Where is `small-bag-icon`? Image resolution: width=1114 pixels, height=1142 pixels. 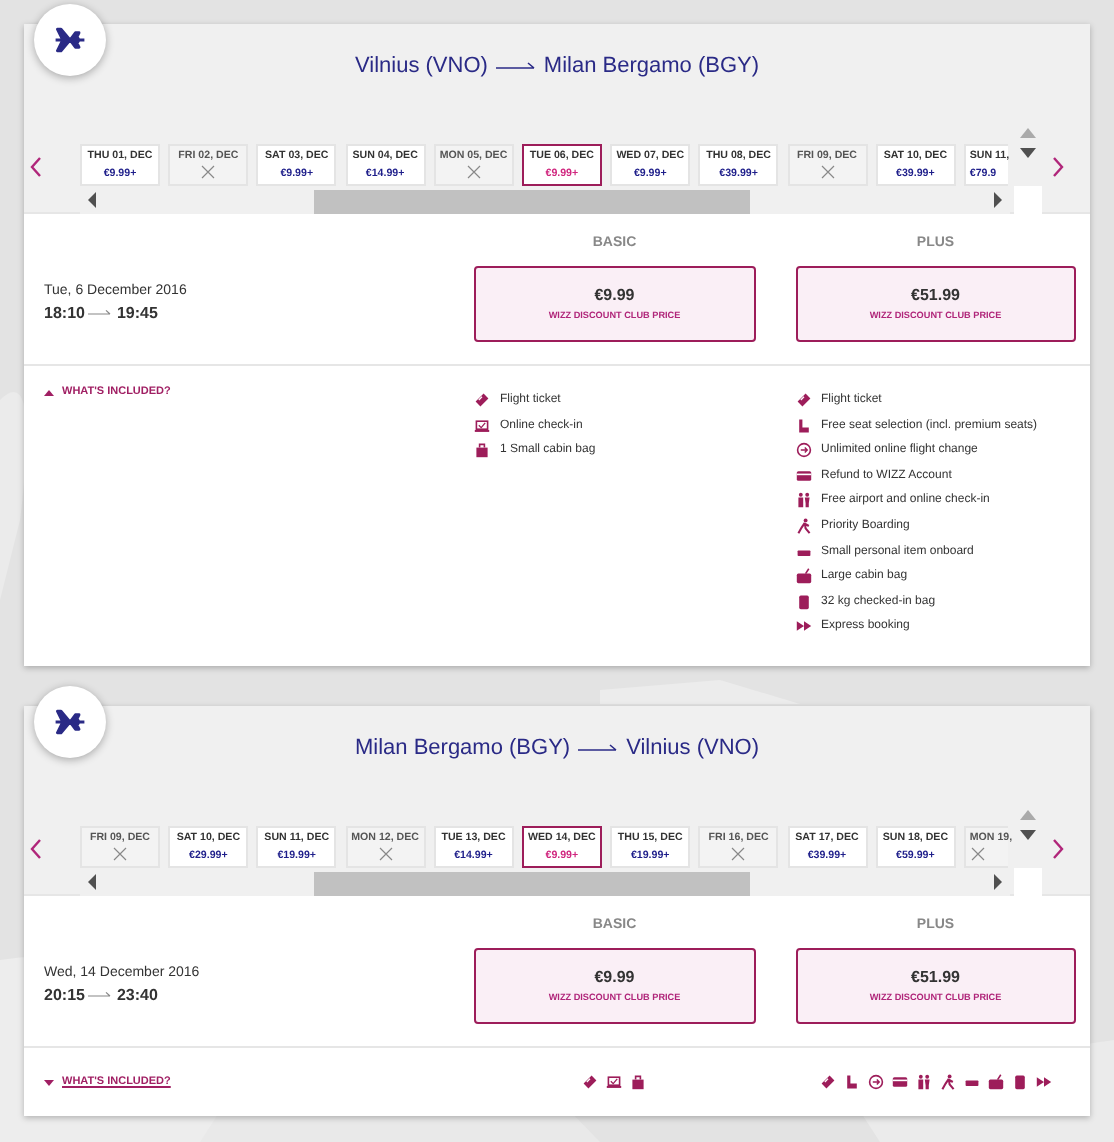
small-bag-icon is located at coordinates (971, 1082).